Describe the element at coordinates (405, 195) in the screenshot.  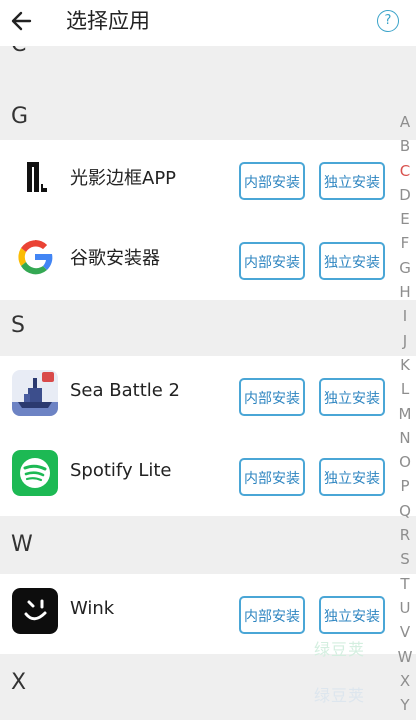
I see `index-letter-d: D` at that location.